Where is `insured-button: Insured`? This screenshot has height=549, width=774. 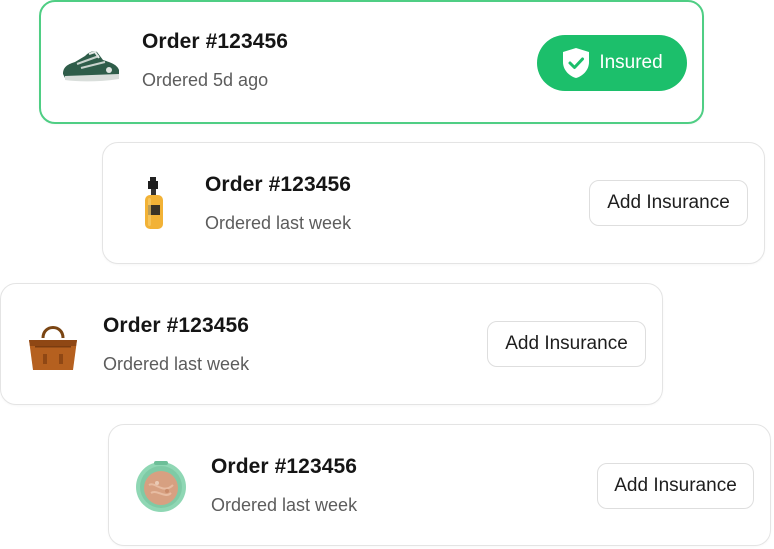 insured-button: Insured is located at coordinates (612, 63).